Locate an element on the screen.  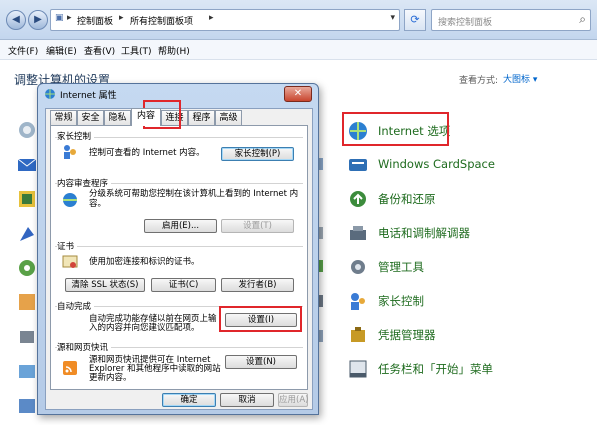
cp-item-label: 凭据管理器 is located at coordinates (407, 335).